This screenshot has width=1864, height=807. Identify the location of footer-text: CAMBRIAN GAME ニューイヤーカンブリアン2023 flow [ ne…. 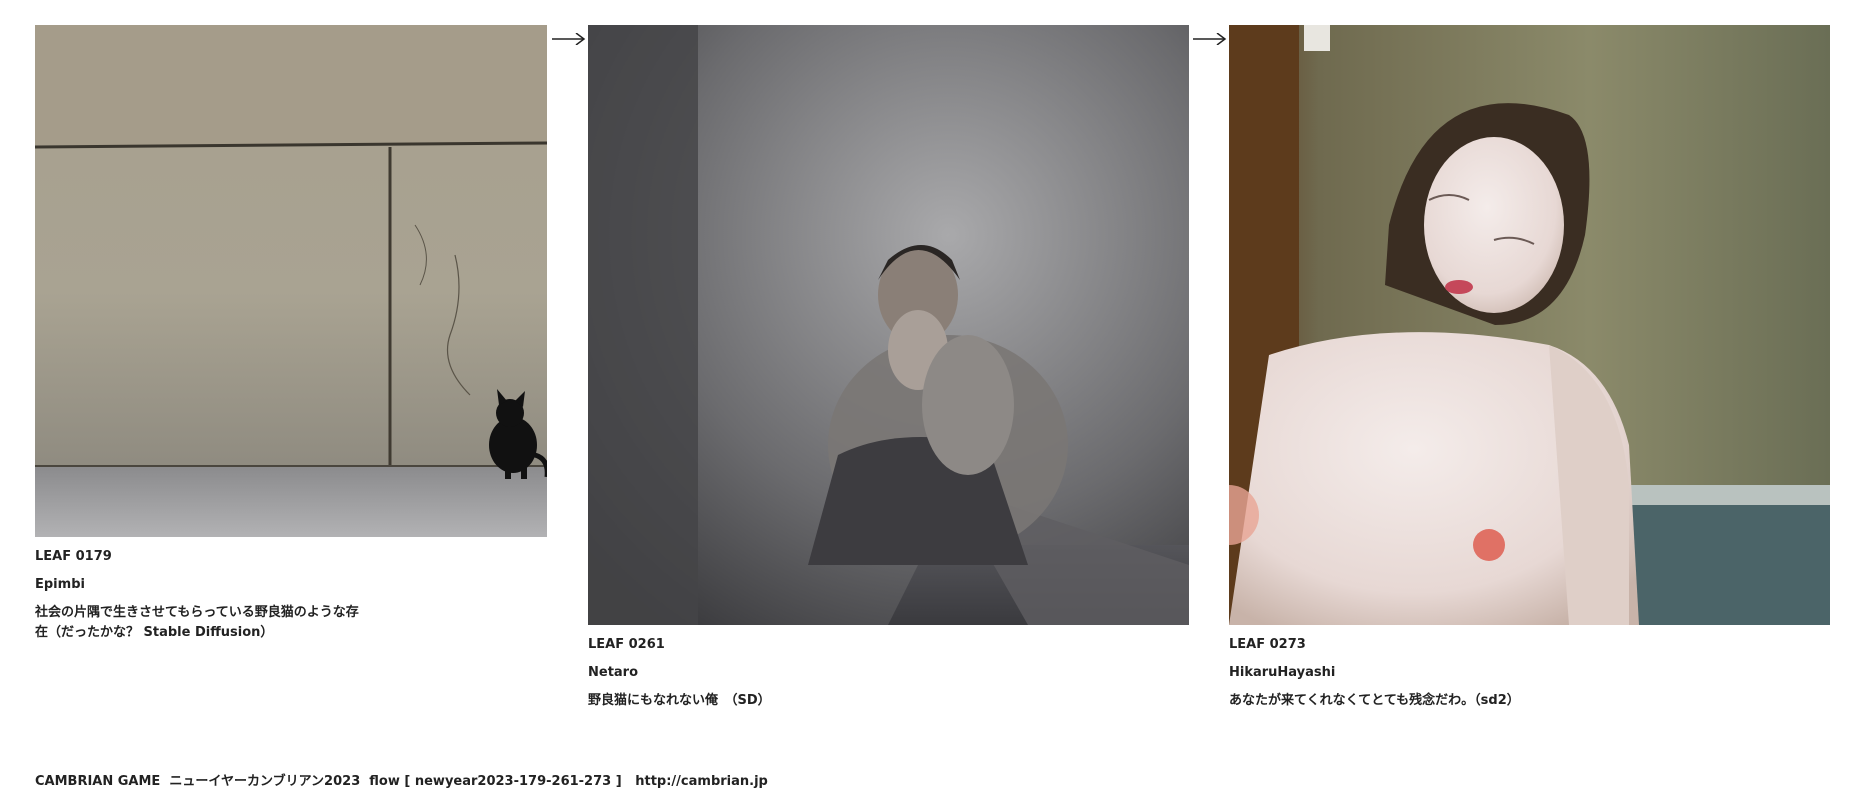
(401, 781).